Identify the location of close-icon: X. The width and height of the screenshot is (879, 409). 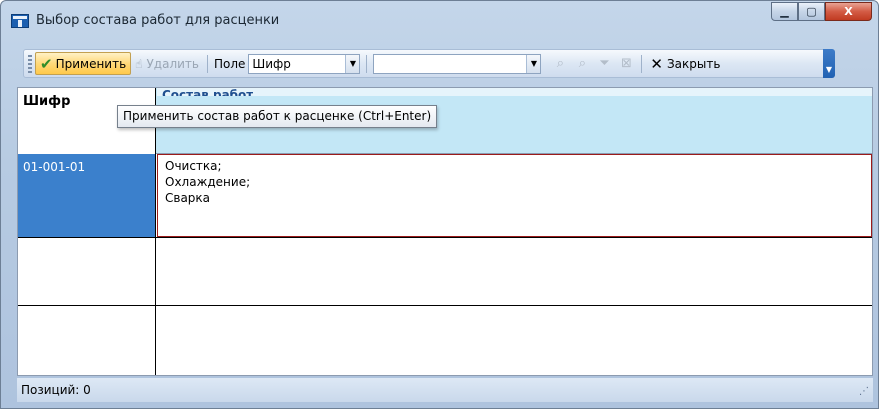
(848, 11).